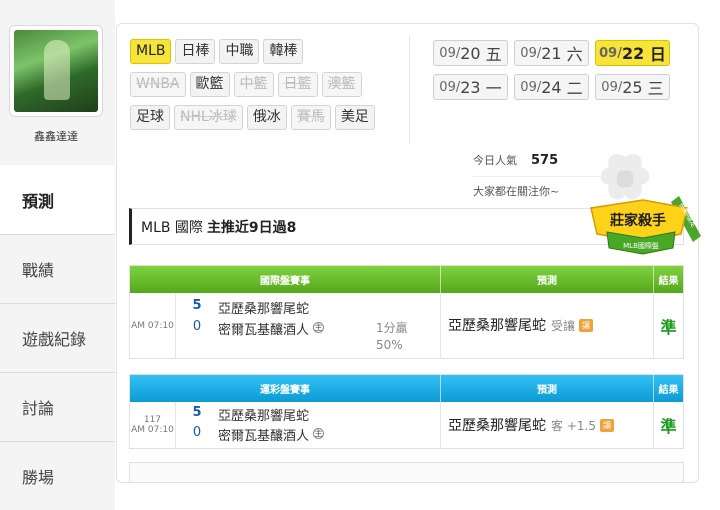 This screenshot has height=510, width=720. Describe the element at coordinates (409, 90) in the screenshot. I see `divider` at that location.